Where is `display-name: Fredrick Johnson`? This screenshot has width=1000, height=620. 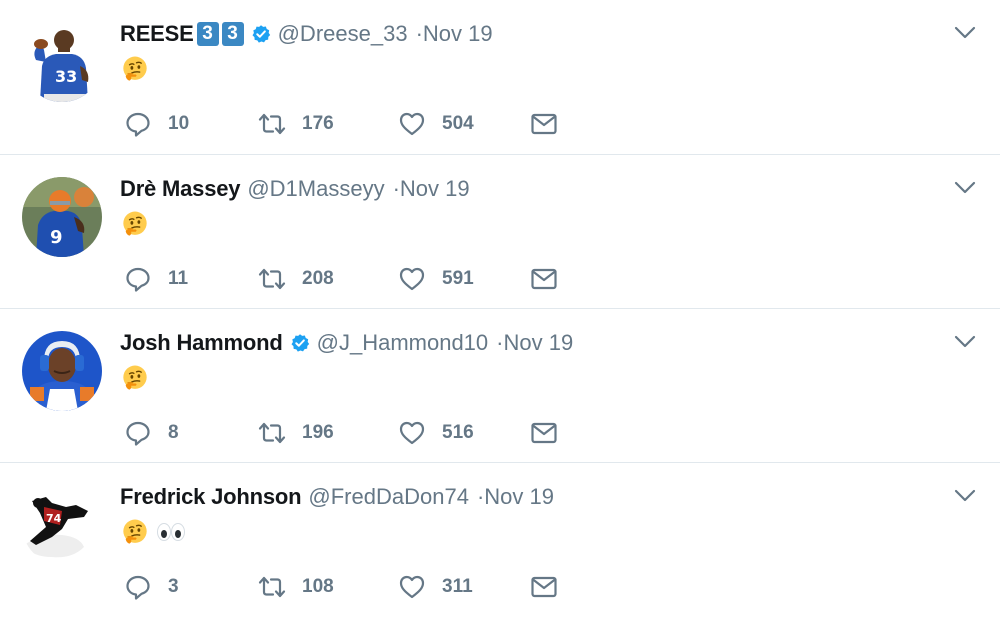
display-name: Fredrick Johnson is located at coordinates (211, 497).